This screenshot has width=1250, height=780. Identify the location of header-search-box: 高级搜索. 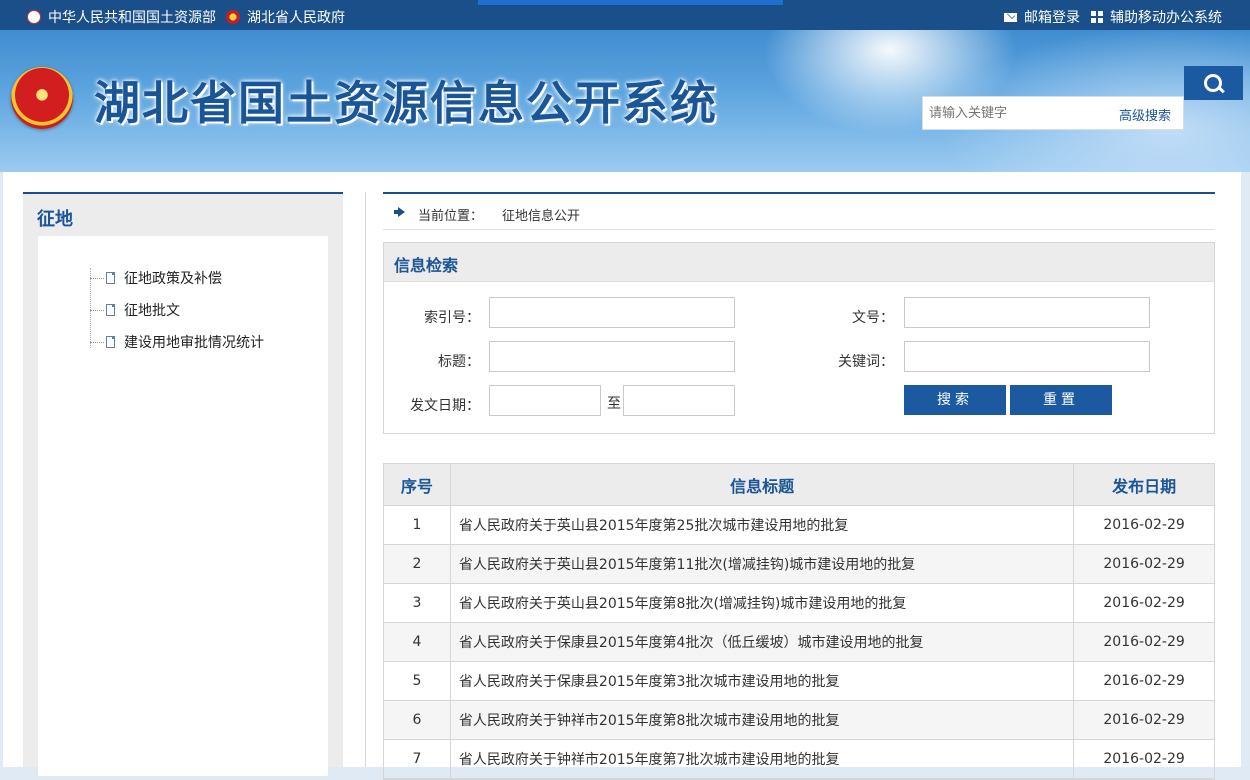
(1053, 113).